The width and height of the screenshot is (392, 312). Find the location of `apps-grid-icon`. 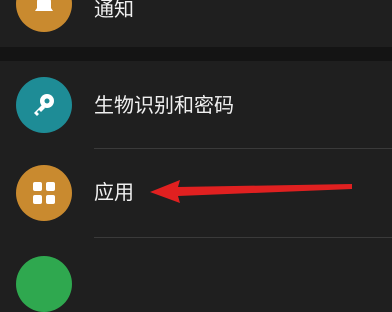

apps-grid-icon is located at coordinates (44, 193).